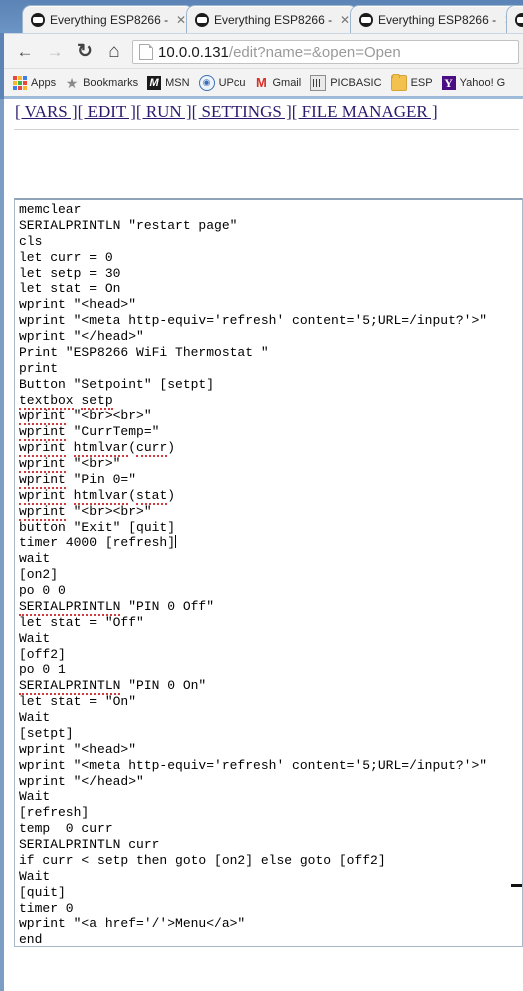 This screenshot has width=523, height=991. Describe the element at coordinates (55, 51) in the screenshot. I see `forward-button: →` at that location.